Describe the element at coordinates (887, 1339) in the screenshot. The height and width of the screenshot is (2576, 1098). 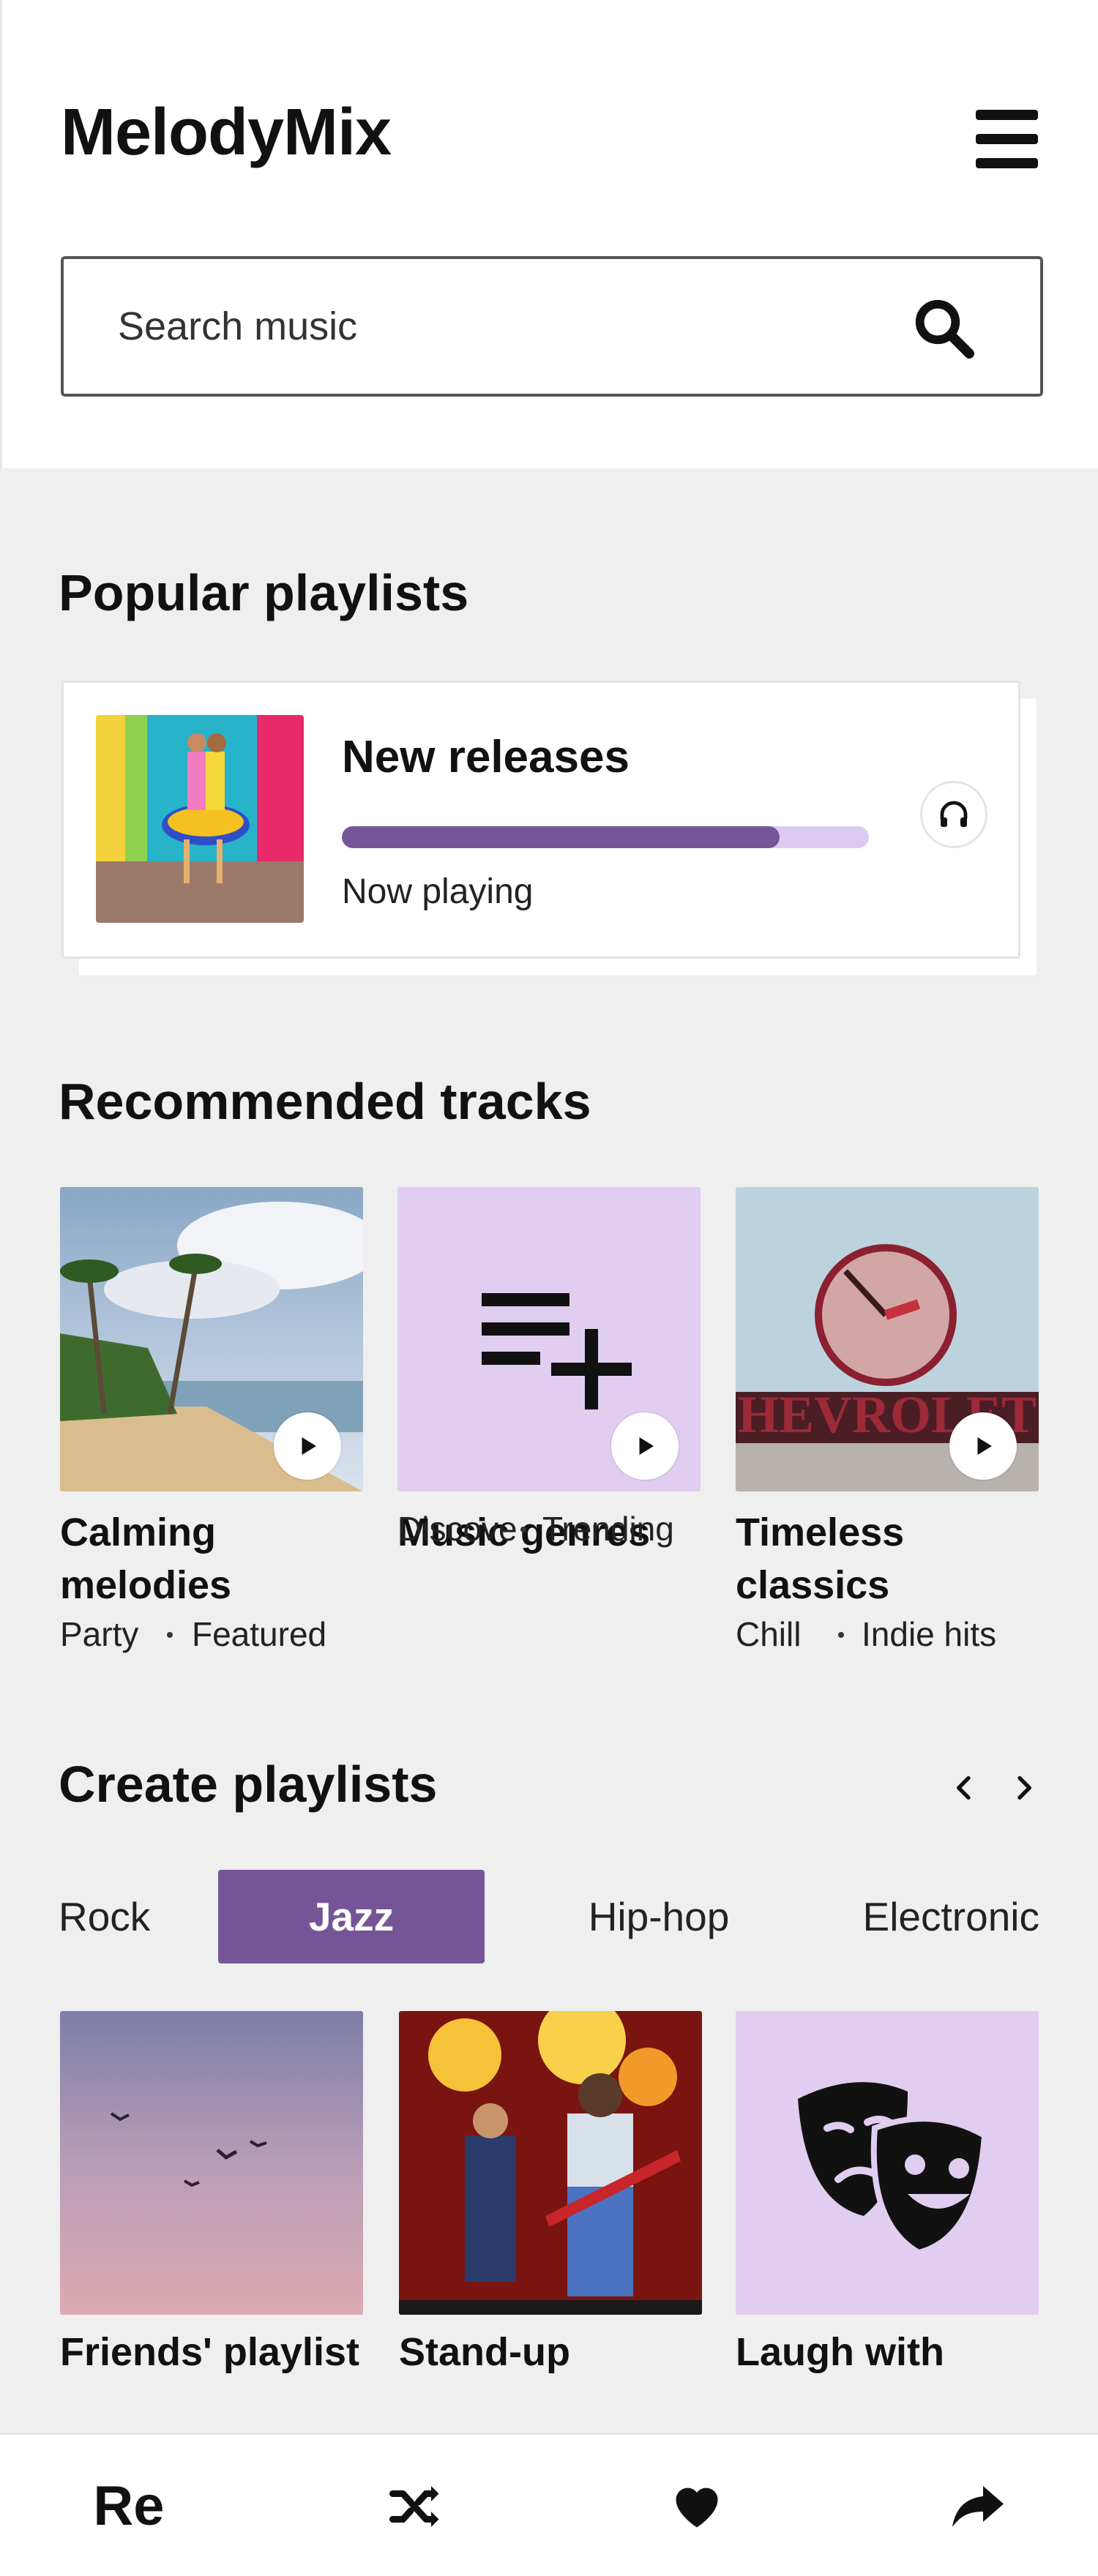
I see `track-image-clock-sign: HEVROLET` at that location.